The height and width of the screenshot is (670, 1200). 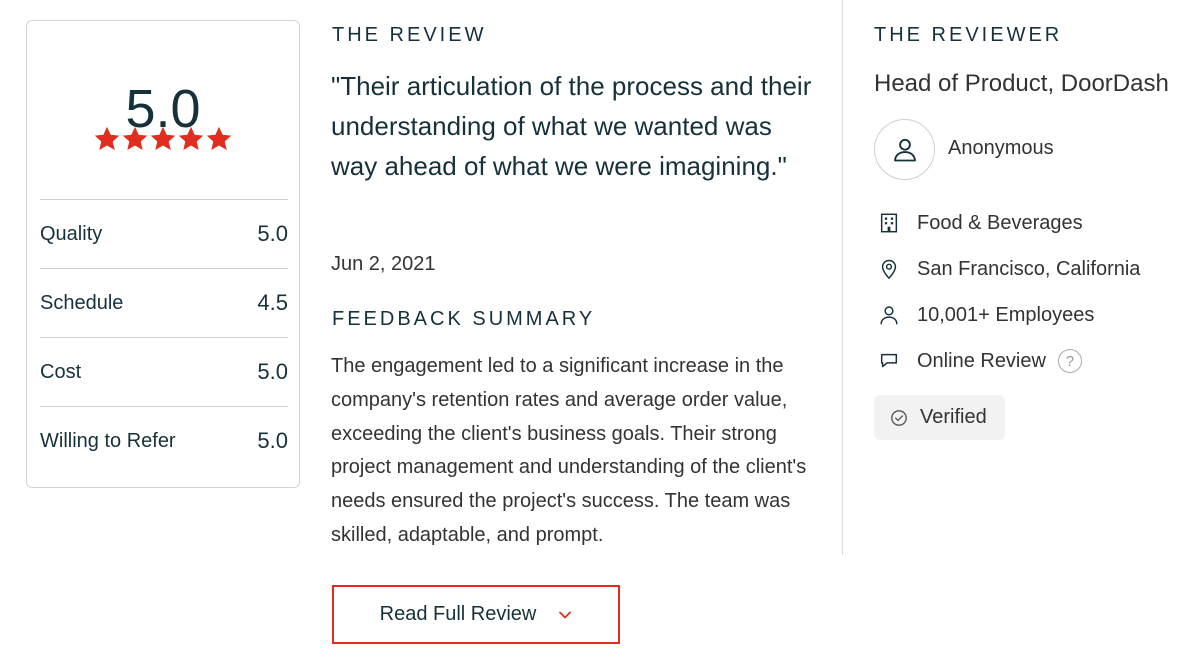 I want to click on score-row-cost: Cost 5.0, so click(x=164, y=371).